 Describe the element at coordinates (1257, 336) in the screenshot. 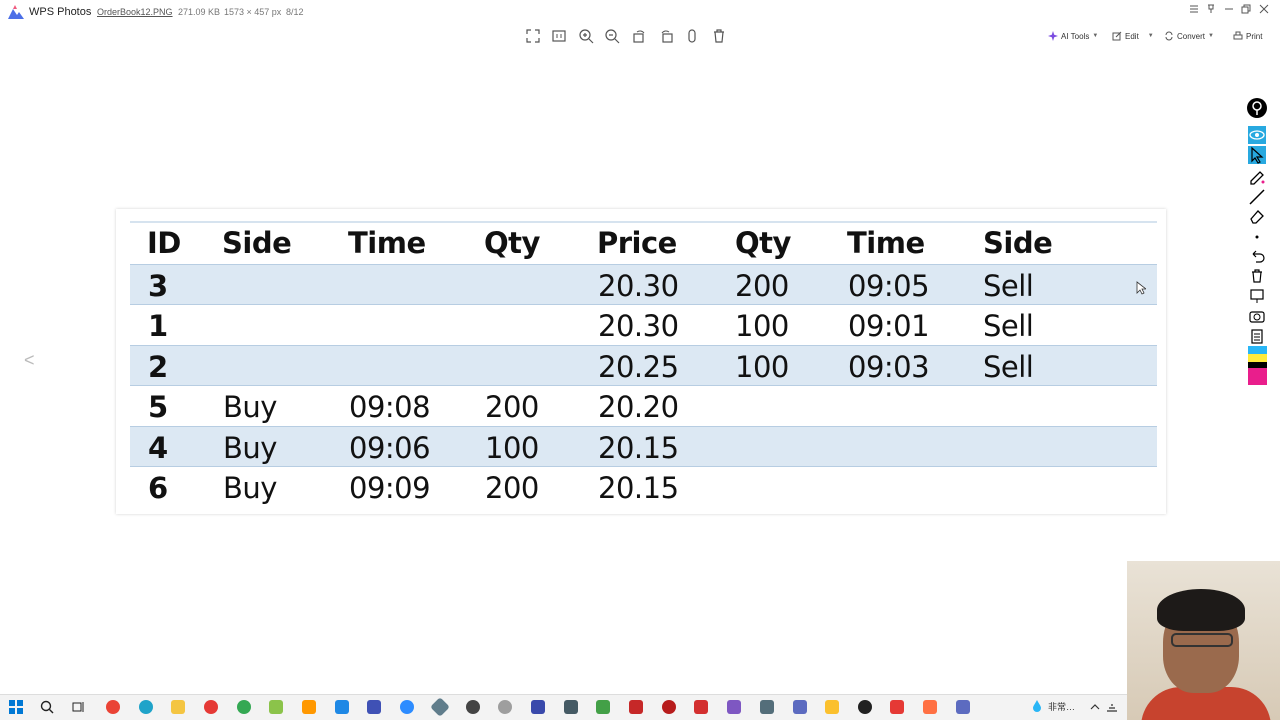

I see `clipboard-icon` at that location.